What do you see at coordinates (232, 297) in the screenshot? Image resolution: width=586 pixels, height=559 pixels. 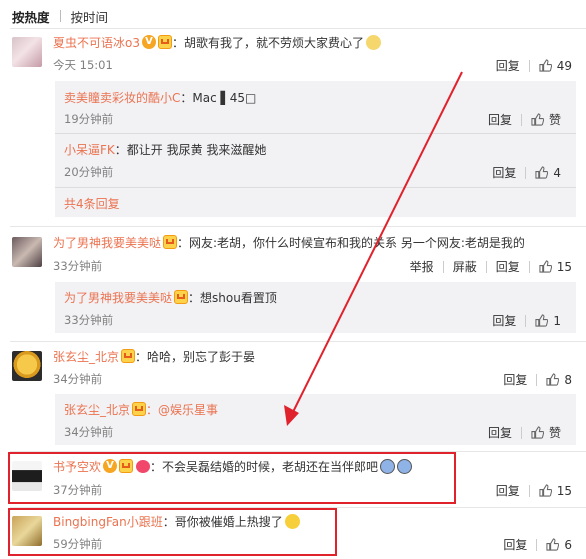 I see `reply-text: ：想shou看置顶` at bounding box center [232, 297].